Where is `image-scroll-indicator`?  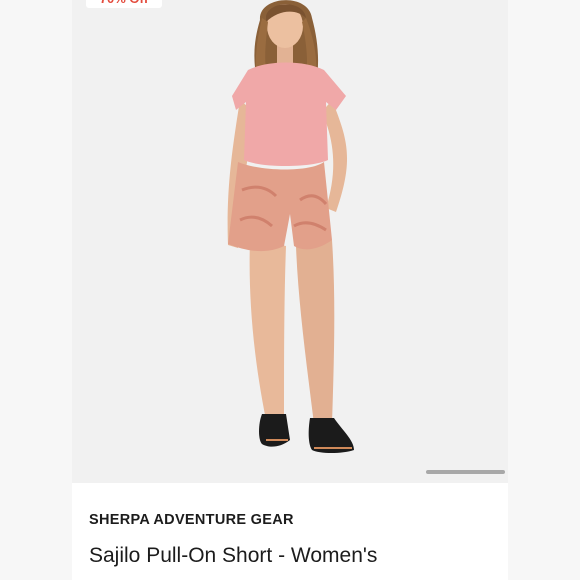
image-scroll-indicator is located at coordinates (465, 472).